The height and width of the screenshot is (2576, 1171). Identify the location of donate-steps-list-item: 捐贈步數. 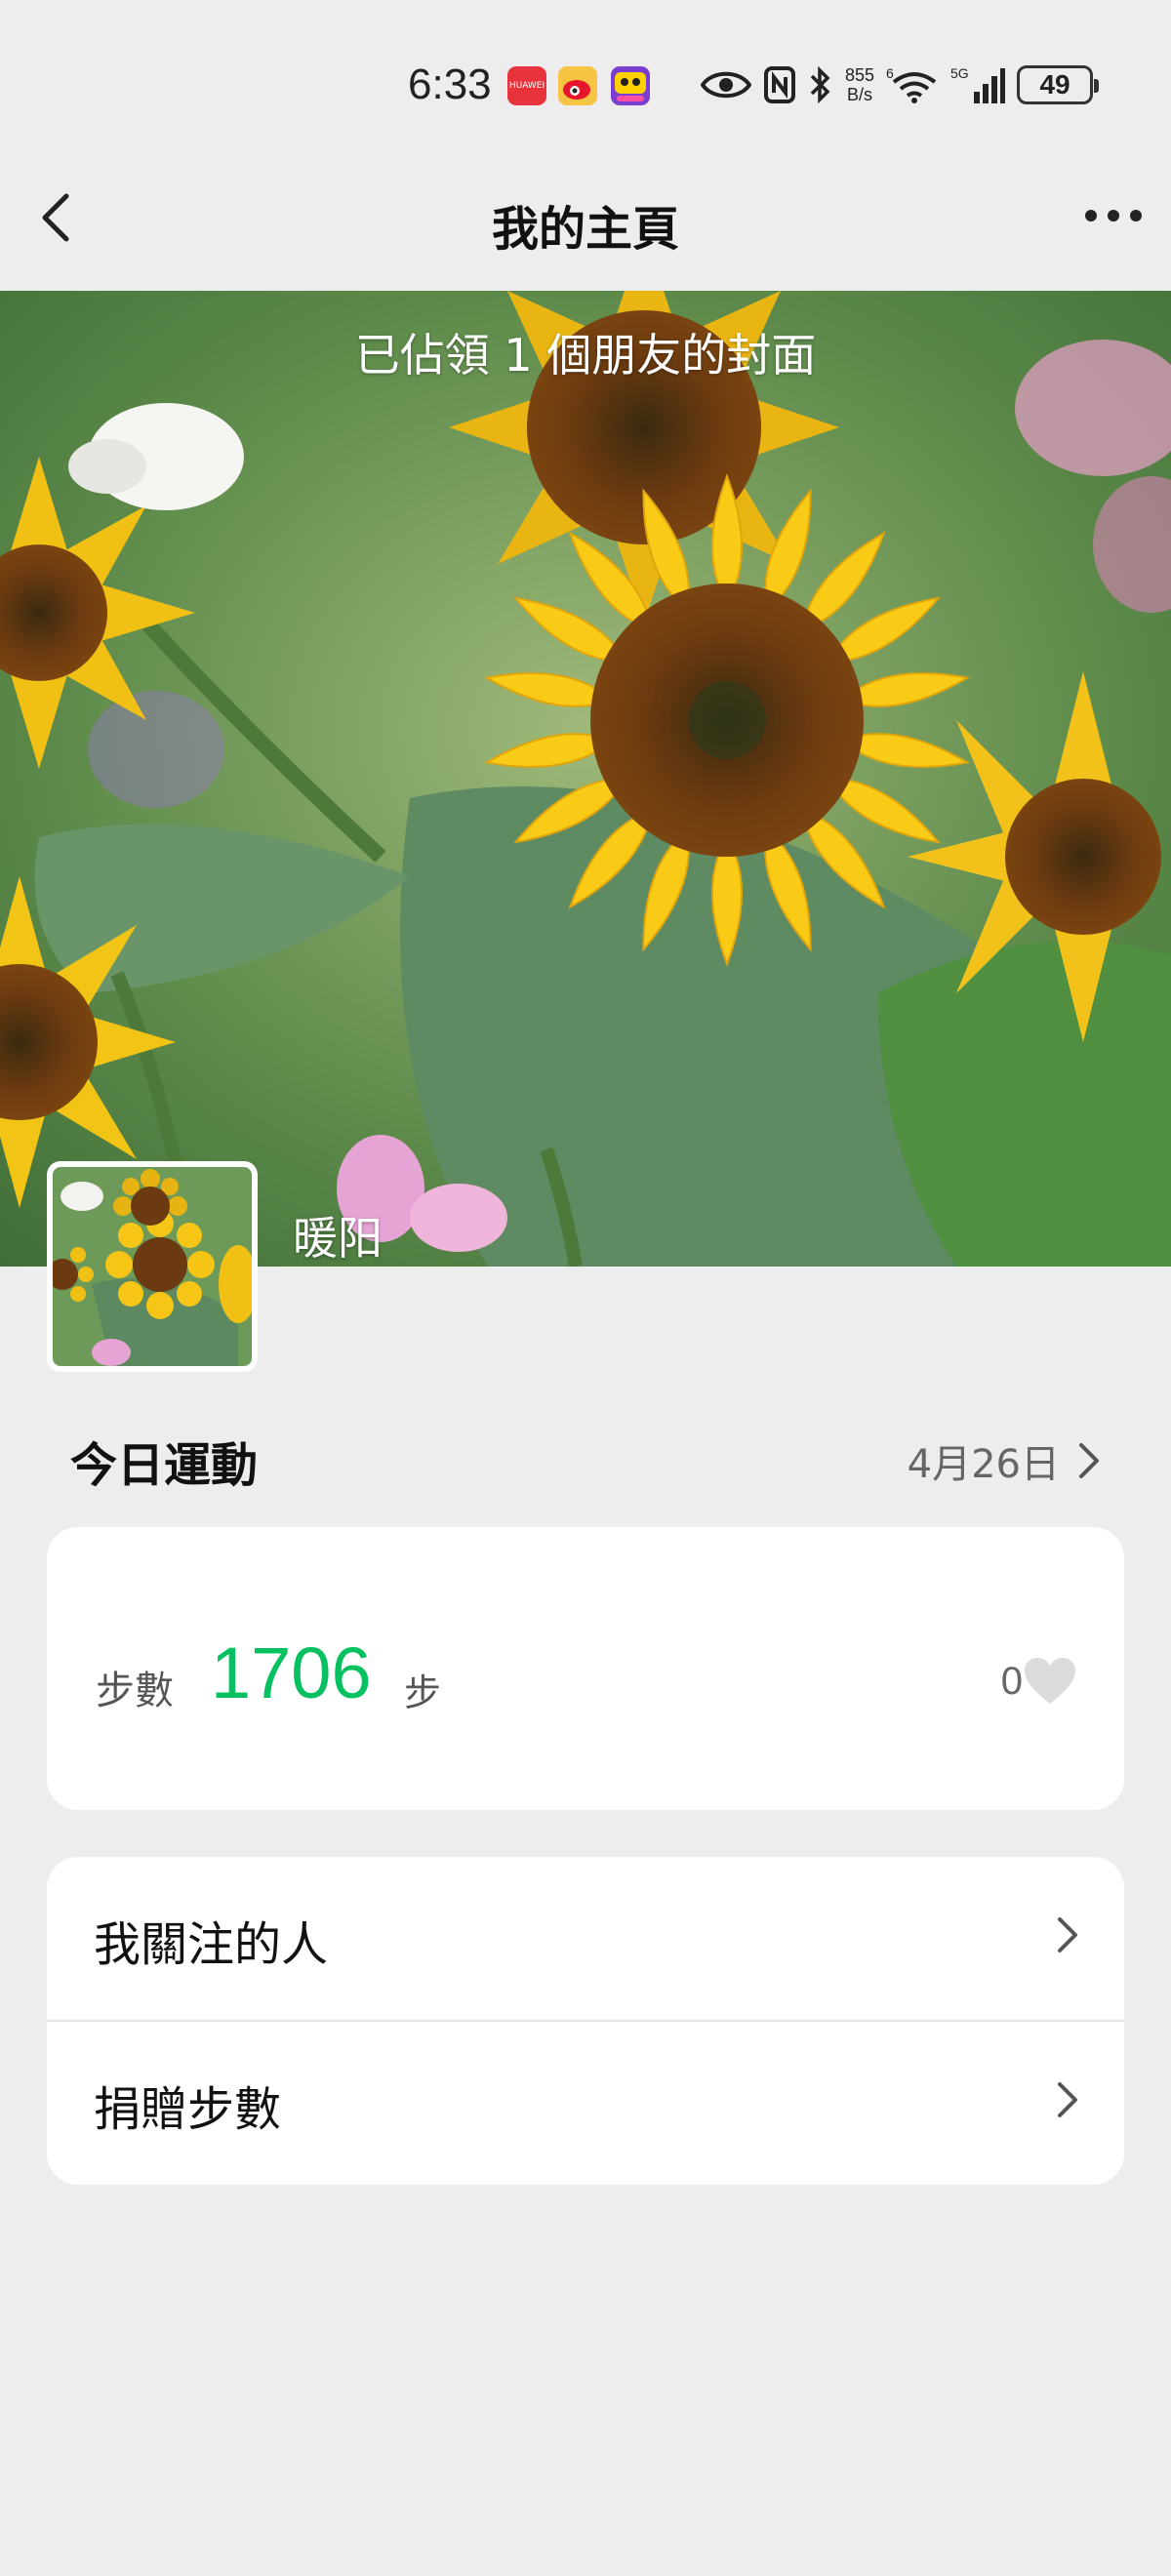
(585, 2103).